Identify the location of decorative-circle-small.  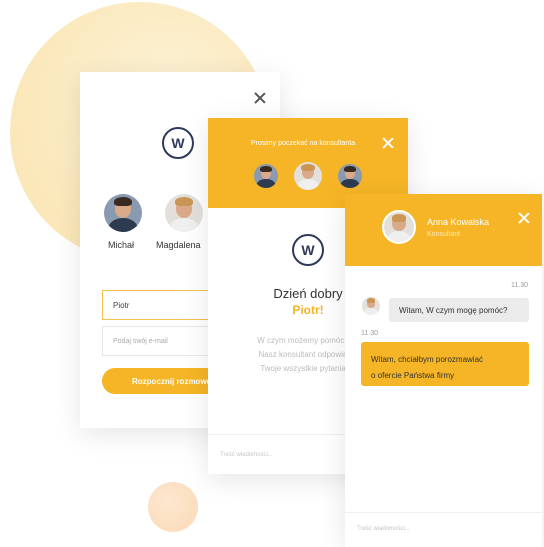
(173, 507).